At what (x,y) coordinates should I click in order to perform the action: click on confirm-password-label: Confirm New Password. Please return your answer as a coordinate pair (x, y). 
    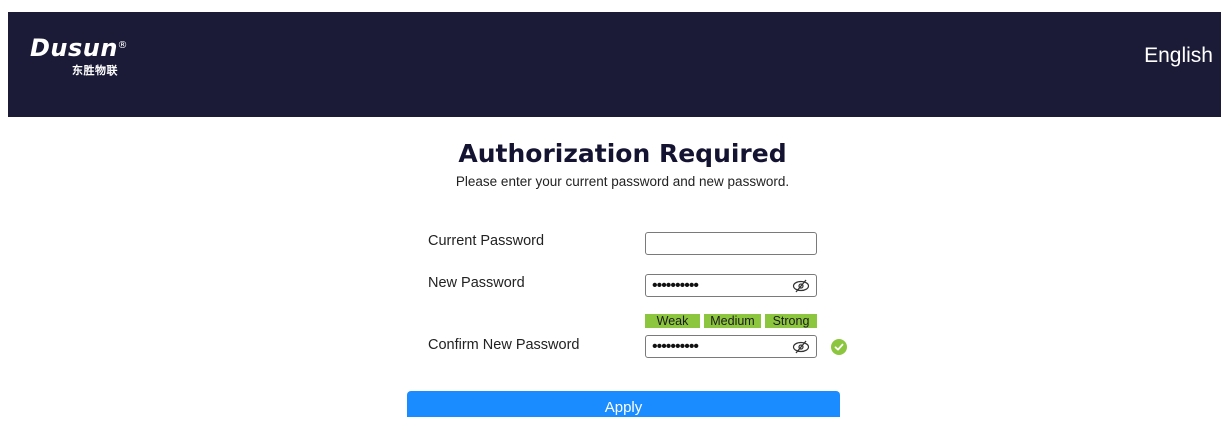
    Looking at the image, I should click on (504, 345).